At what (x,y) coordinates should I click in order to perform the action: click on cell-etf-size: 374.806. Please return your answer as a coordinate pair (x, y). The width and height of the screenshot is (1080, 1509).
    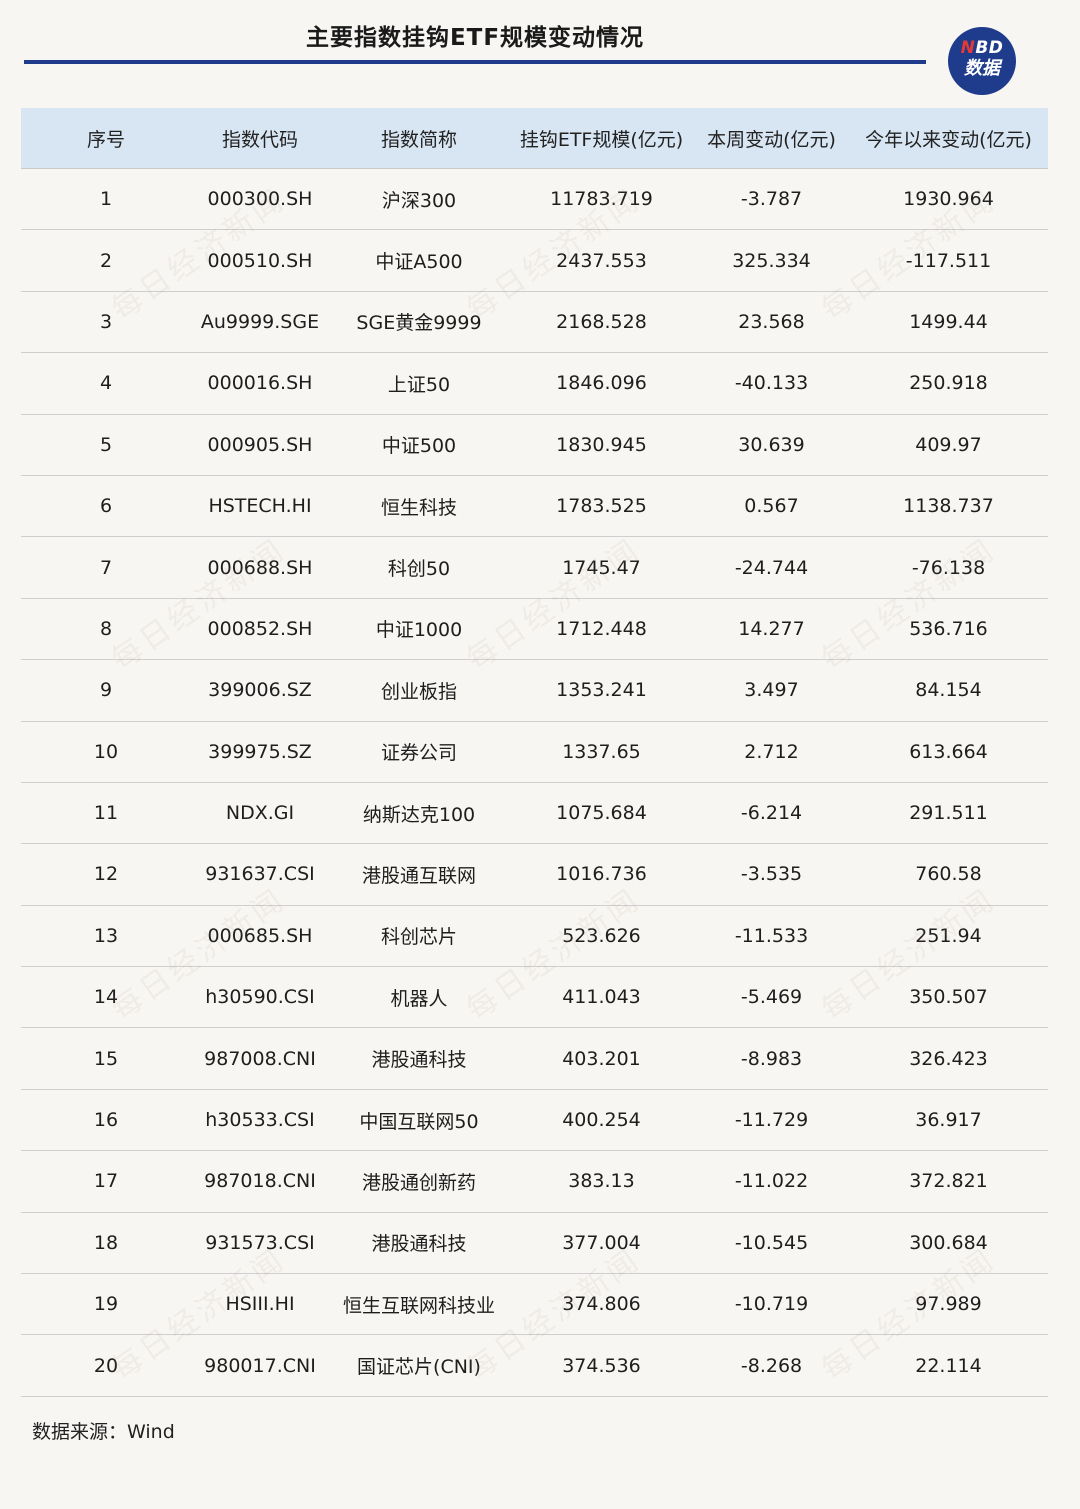
    Looking at the image, I should click on (601, 1304).